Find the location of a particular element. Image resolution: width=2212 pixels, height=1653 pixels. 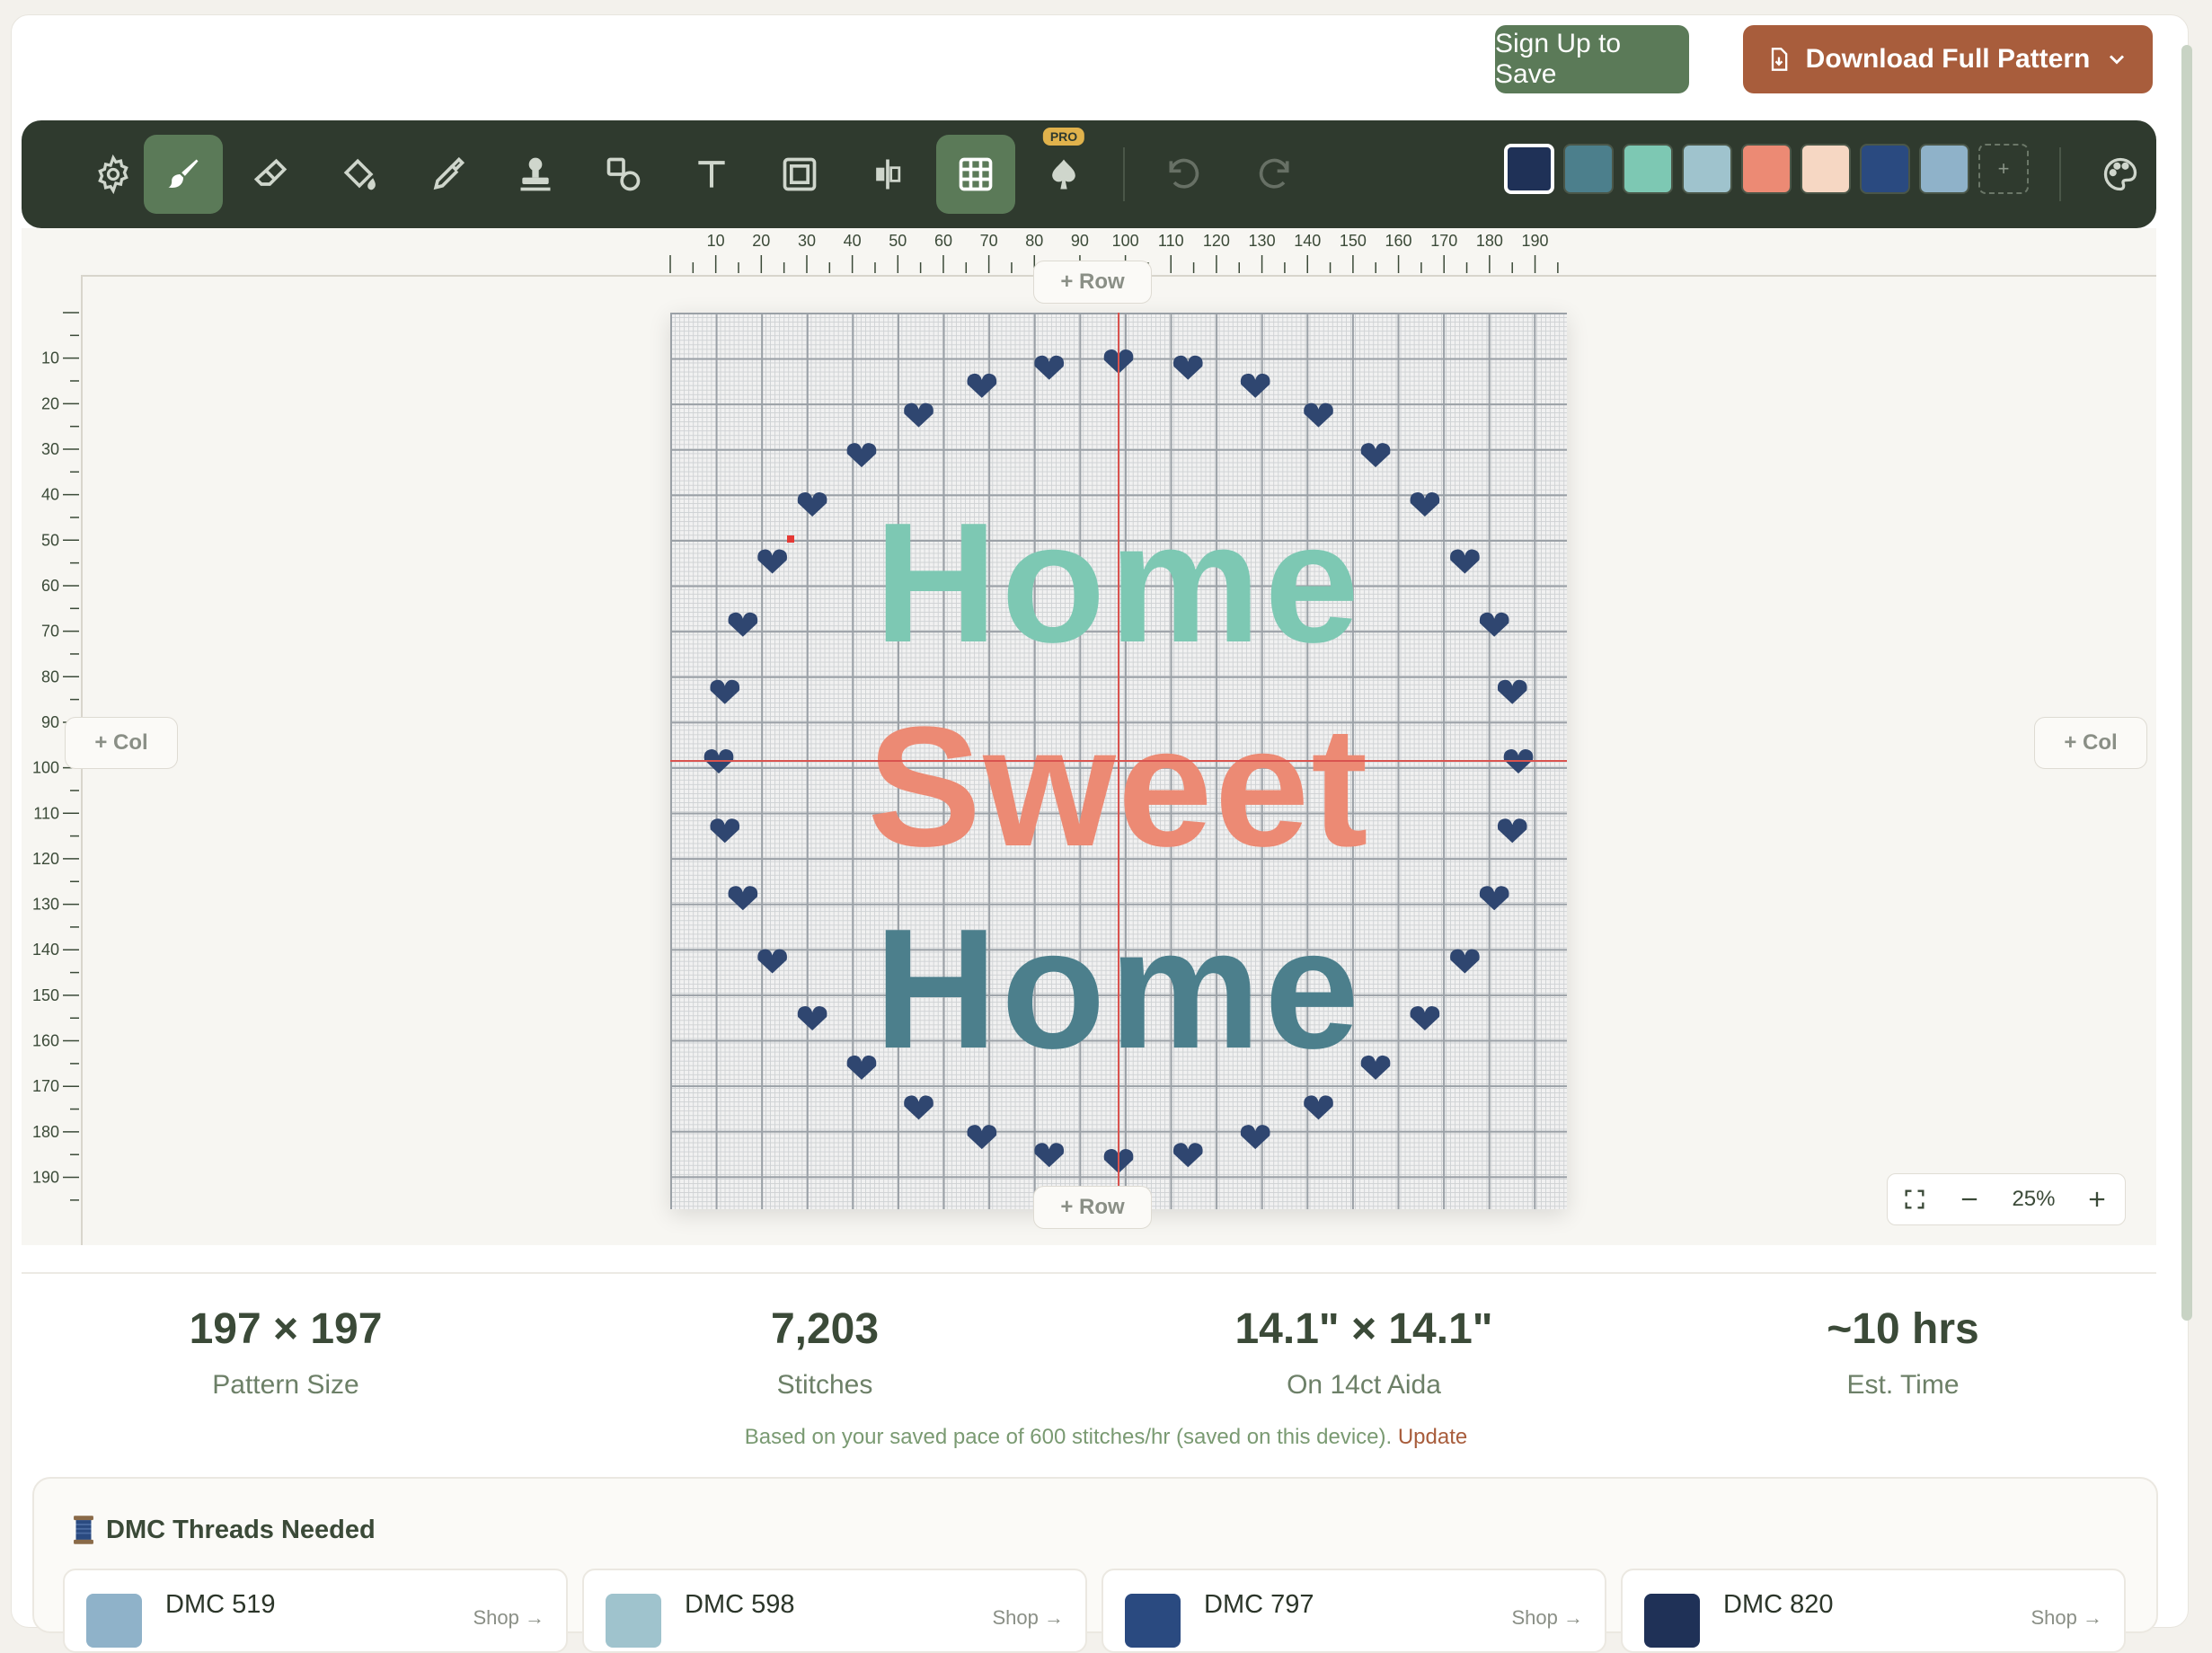

ruler-label: 140 is located at coordinates (1307, 241).